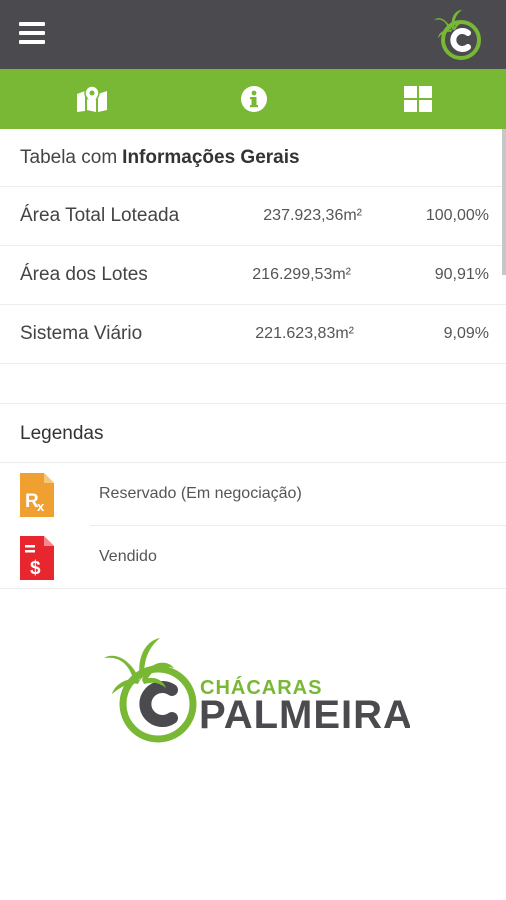  Describe the element at coordinates (253, 557) in the screenshot. I see `legend-item-sold: $ Vendido` at that location.